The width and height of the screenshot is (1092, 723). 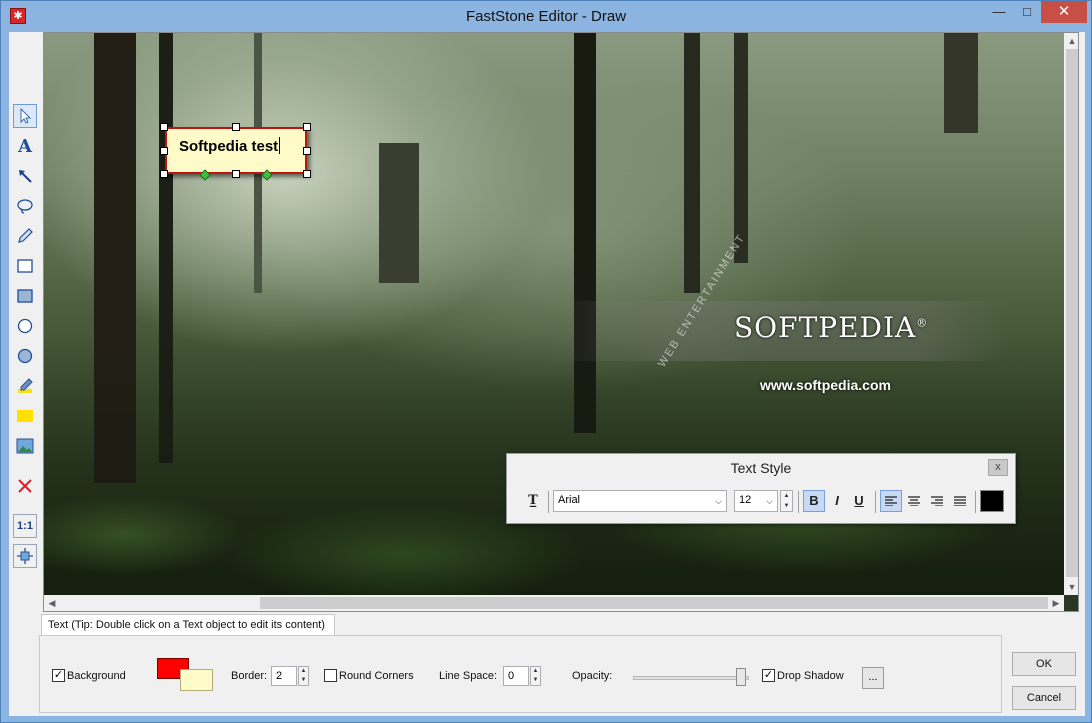 I want to click on select-tool-button, so click(x=25, y=116).